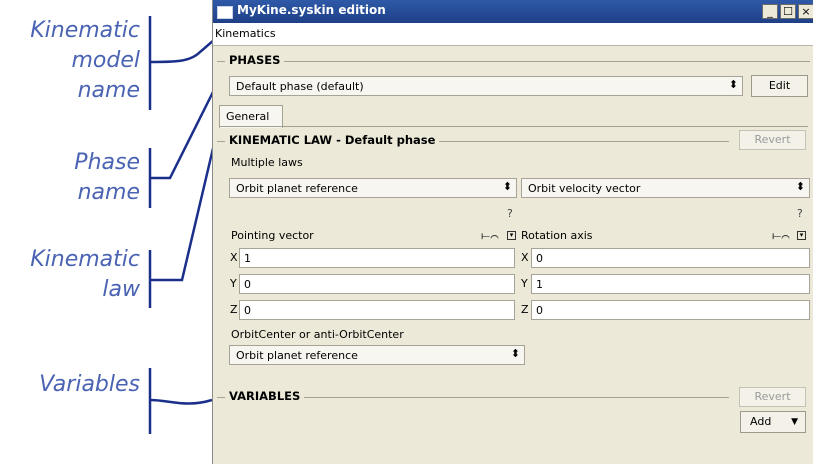  I want to click on tab-general-label: General, so click(248, 116).